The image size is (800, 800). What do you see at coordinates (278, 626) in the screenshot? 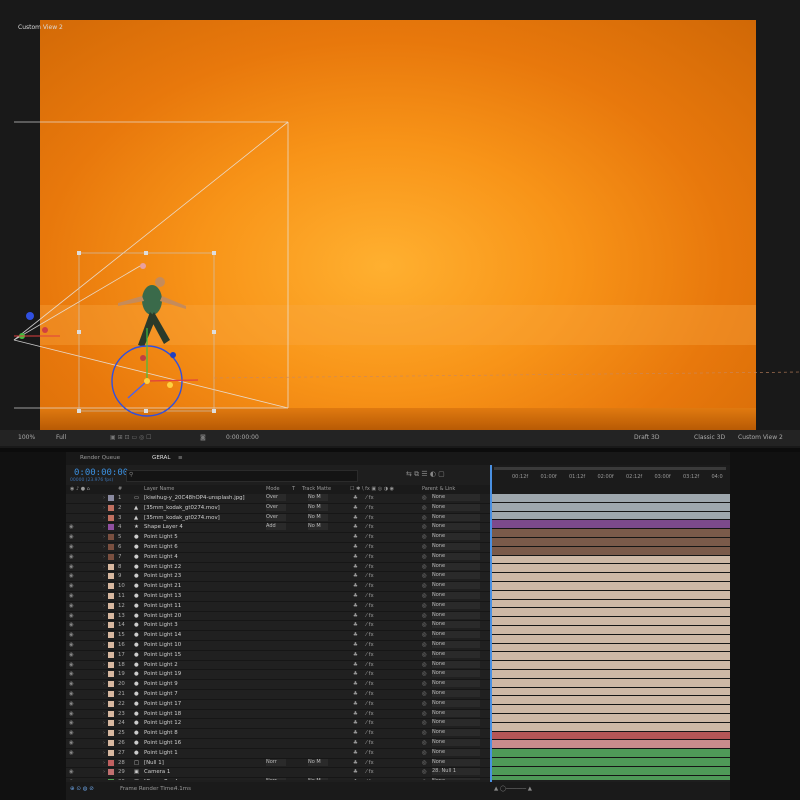
I see `layer-row: ◉ › 14 ● Point Light 3 ♣ ⁄ fx ◎ None` at bounding box center [278, 626].